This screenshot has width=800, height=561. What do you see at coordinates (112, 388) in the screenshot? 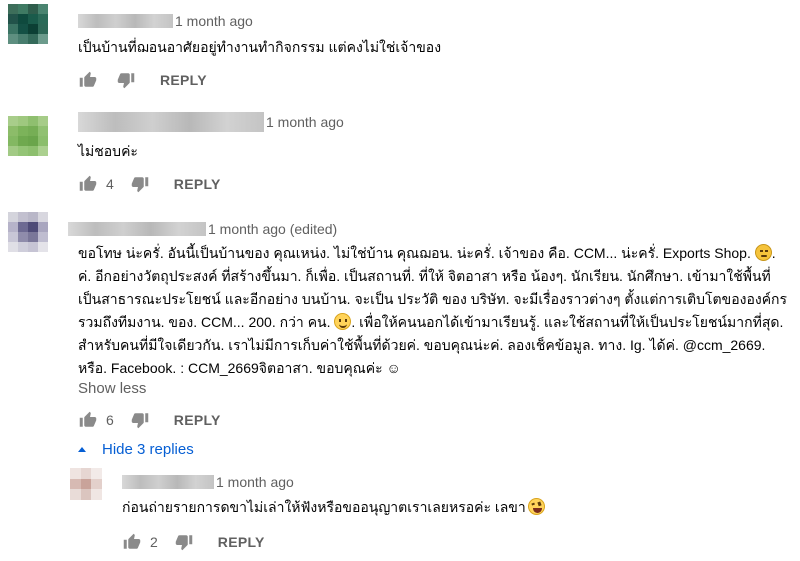
I see `show-less-link: Show less` at bounding box center [112, 388].